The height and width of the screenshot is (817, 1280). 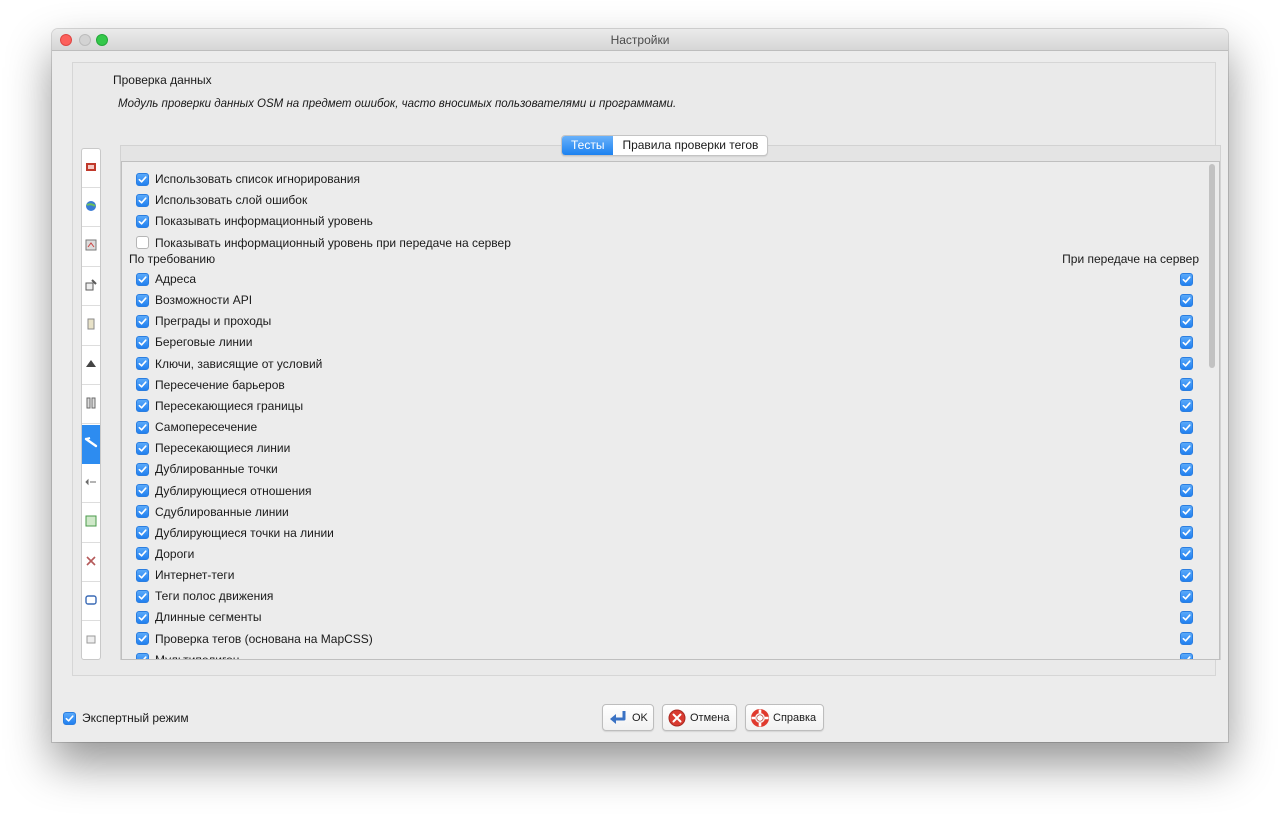 I want to click on vertical-scrollbar, so click(x=1212, y=266).